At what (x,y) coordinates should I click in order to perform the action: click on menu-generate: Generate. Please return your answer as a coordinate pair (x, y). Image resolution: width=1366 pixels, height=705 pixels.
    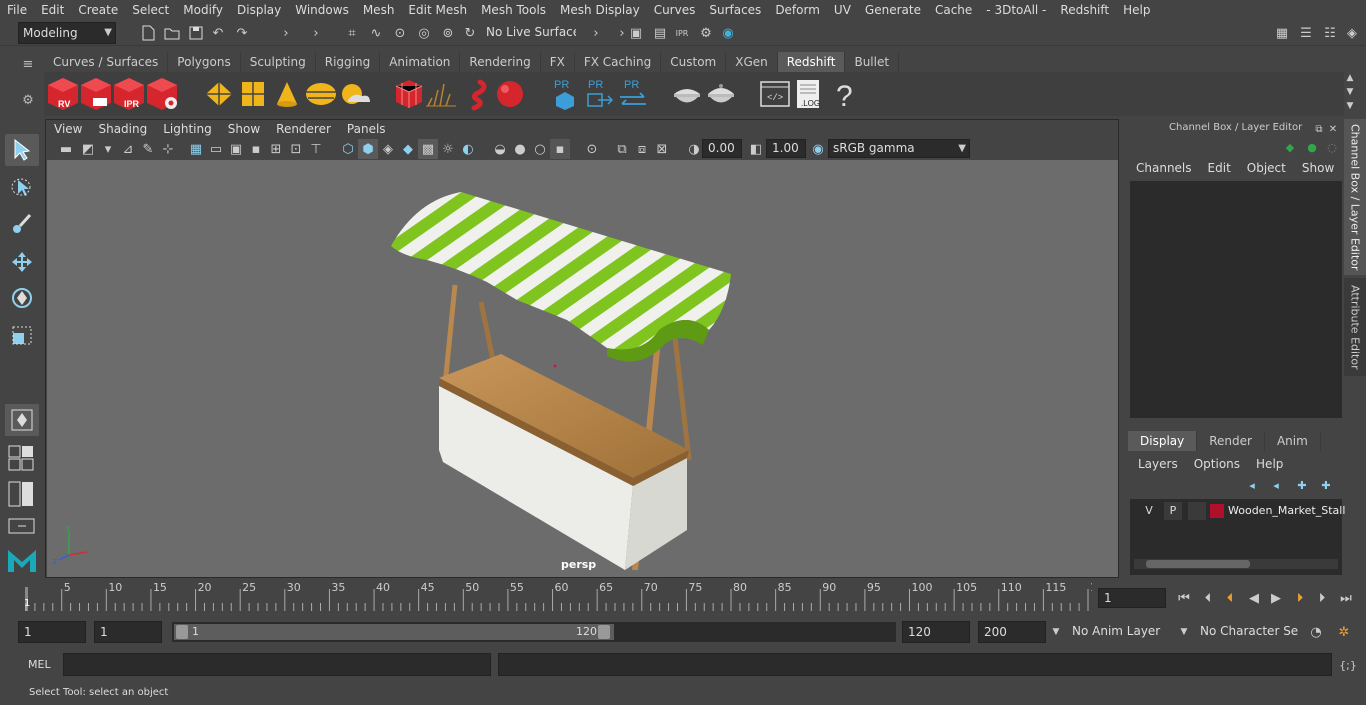
    Looking at the image, I should click on (893, 10).